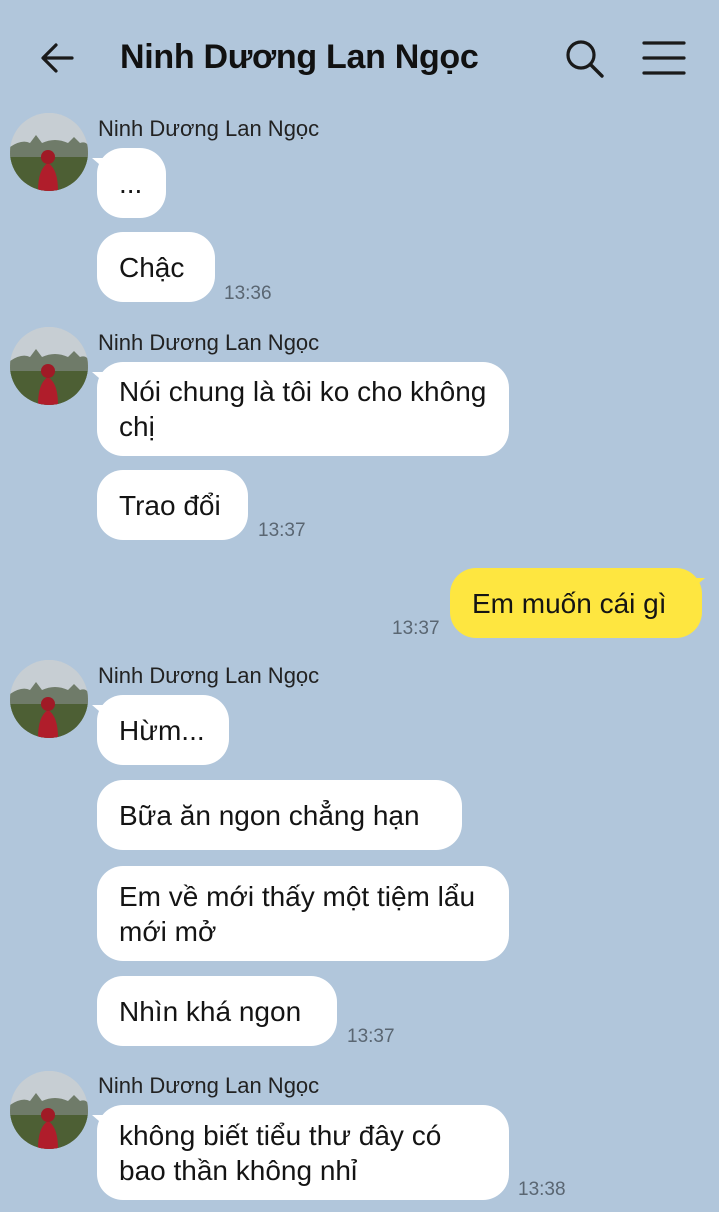  I want to click on back-button, so click(58, 58).